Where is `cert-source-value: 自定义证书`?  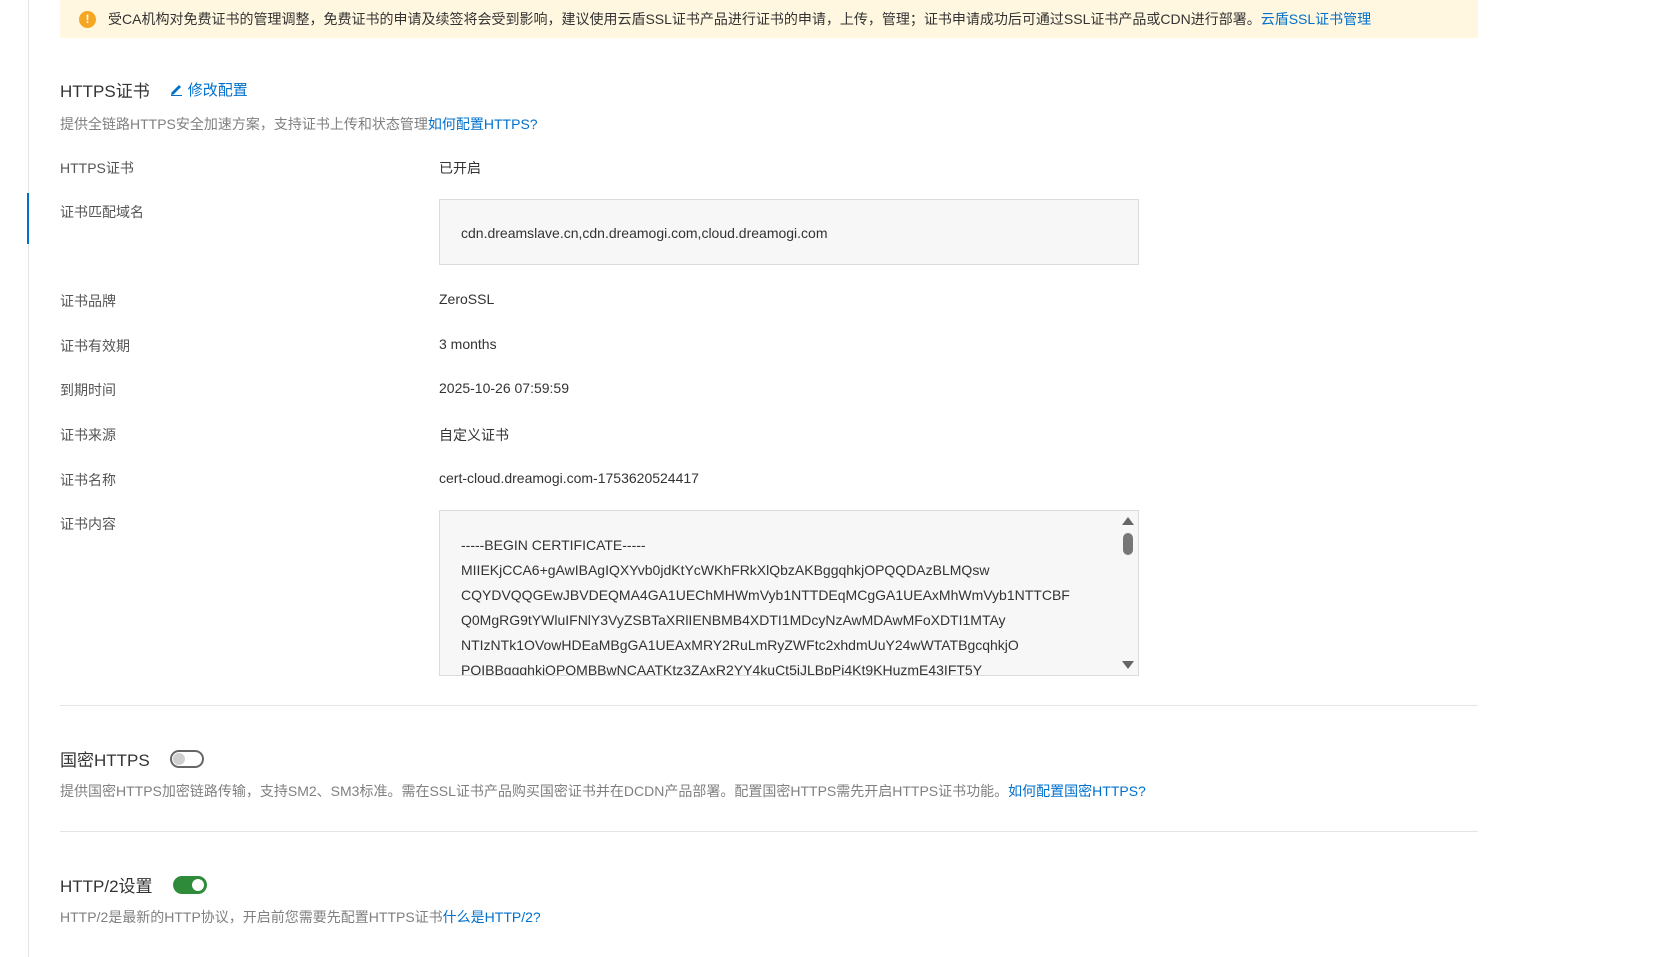 cert-source-value: 自定义证书 is located at coordinates (474, 435).